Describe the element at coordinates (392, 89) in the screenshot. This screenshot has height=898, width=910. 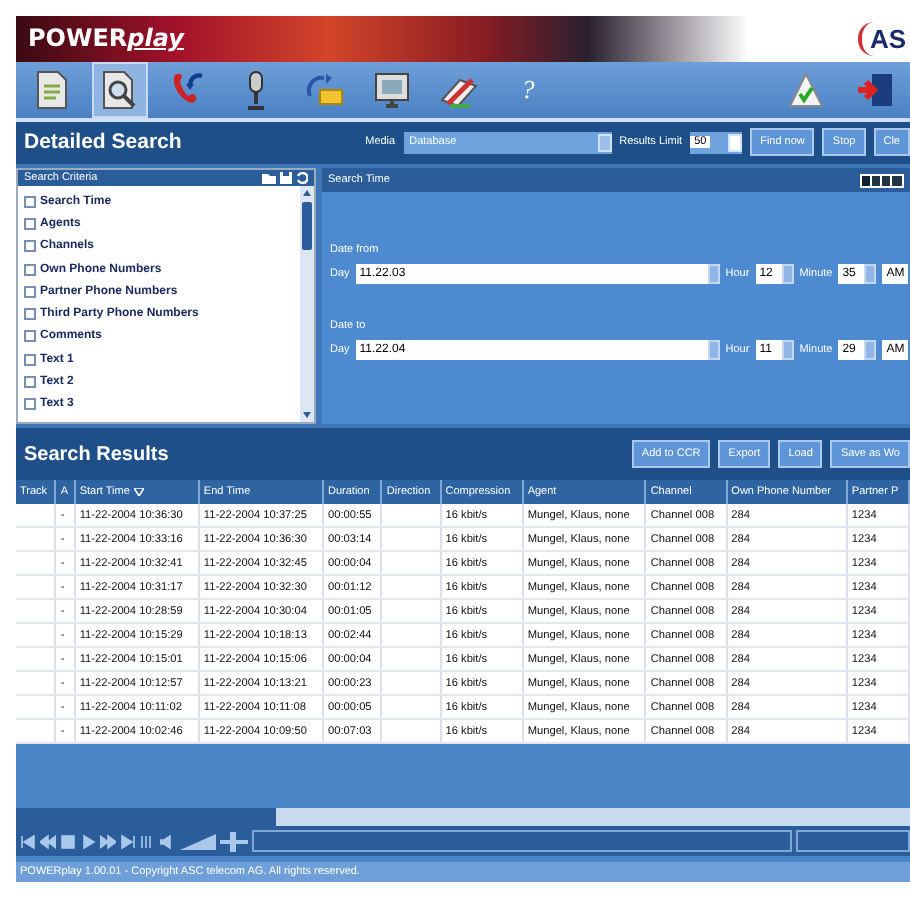
I see `monitor-icon` at that location.